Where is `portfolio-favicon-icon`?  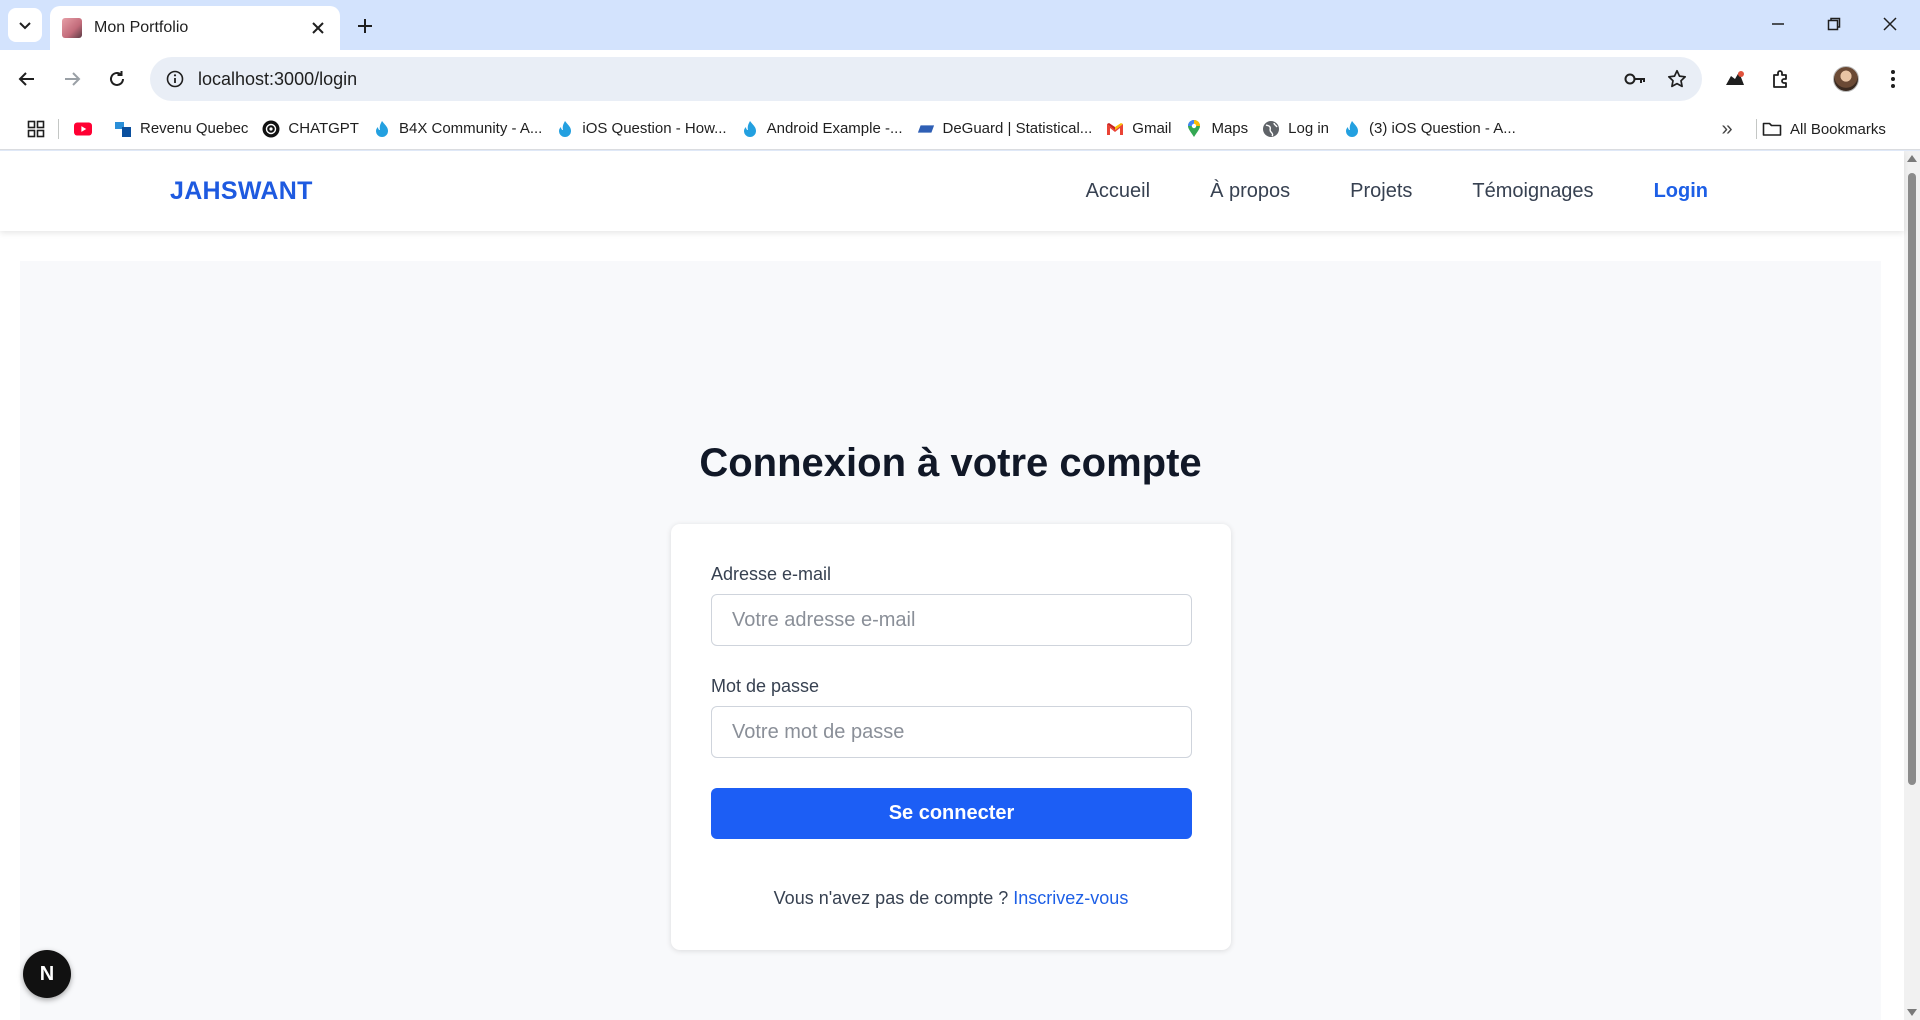
portfolio-favicon-icon is located at coordinates (72, 28).